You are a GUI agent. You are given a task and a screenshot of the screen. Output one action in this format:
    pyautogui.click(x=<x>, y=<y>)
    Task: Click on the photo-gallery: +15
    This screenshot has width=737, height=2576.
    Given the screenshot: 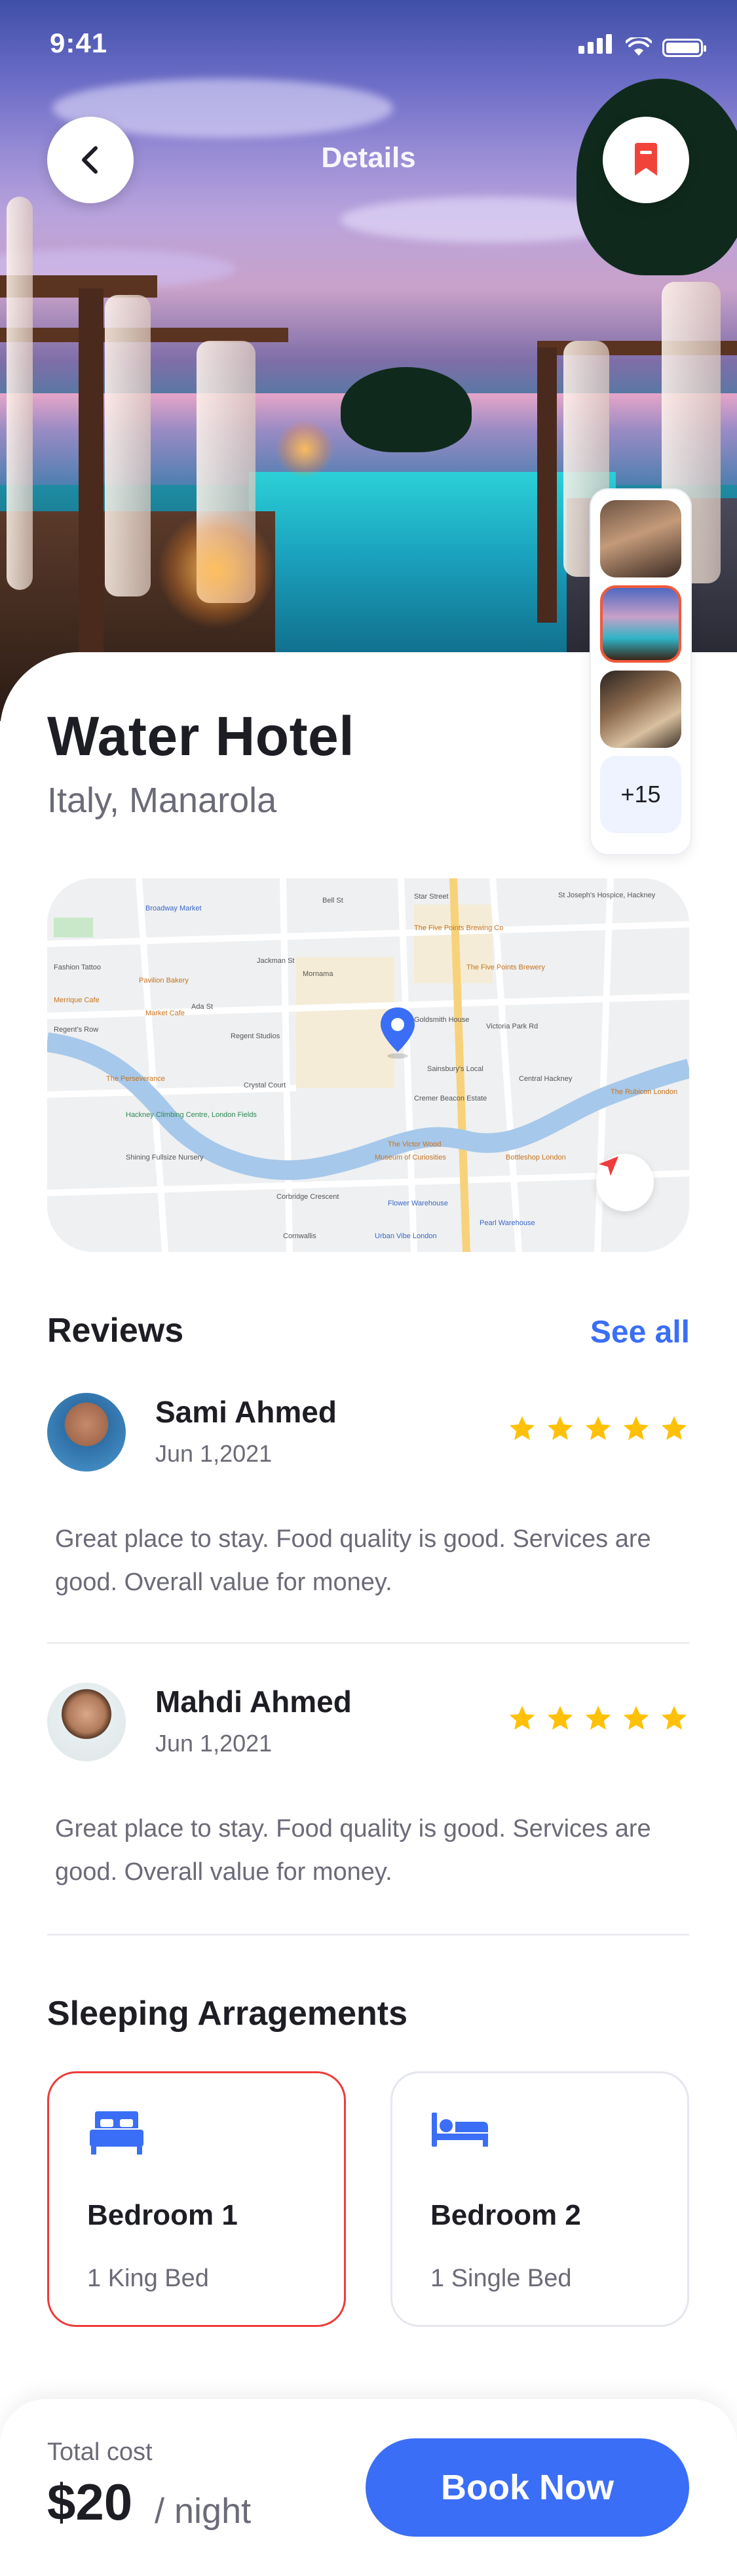 What is the action you would take?
    pyautogui.click(x=641, y=671)
    